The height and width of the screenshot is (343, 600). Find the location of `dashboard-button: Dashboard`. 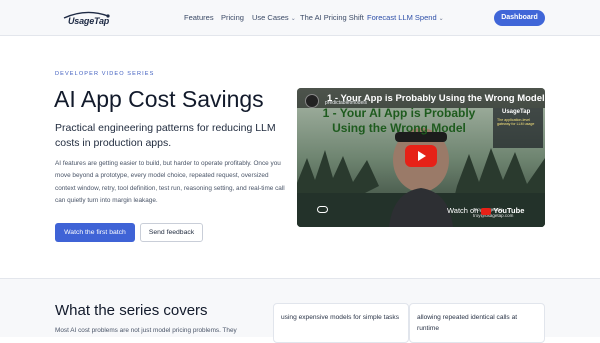

dashboard-button: Dashboard is located at coordinates (519, 18).